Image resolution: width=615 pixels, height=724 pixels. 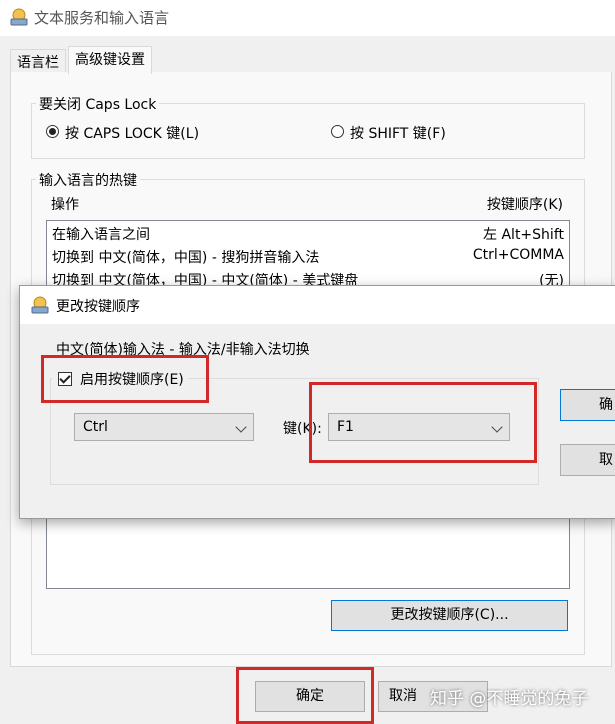 I want to click on hotkeys-group-title: 输入语言的热键, so click(x=88, y=180).